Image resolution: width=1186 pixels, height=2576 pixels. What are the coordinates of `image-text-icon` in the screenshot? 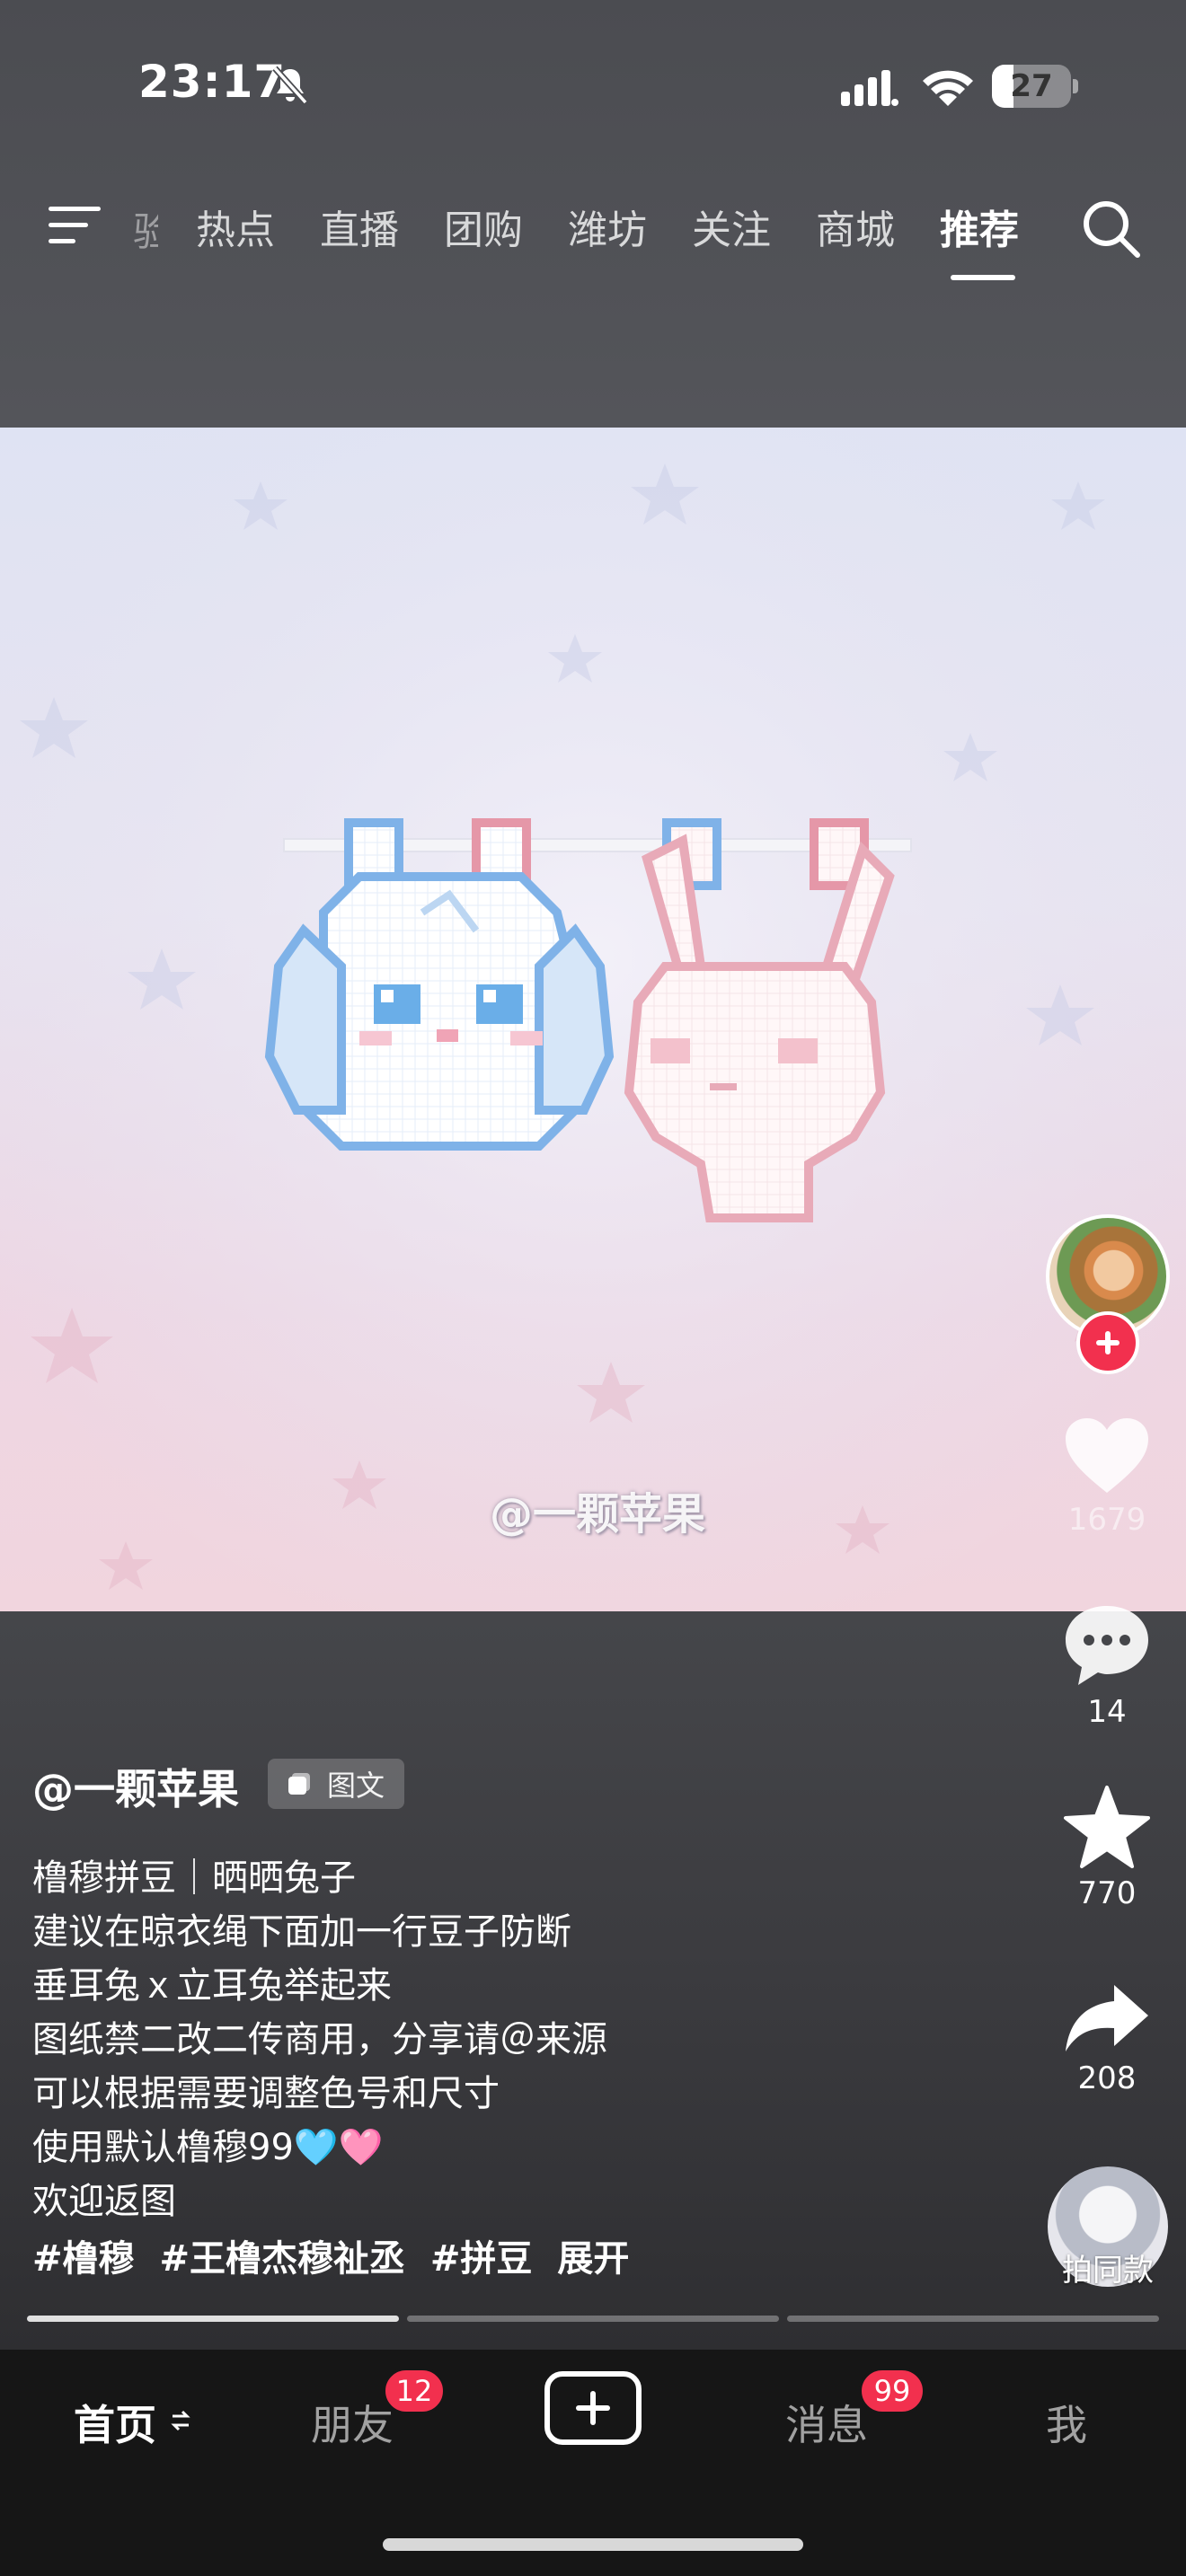 It's located at (299, 1784).